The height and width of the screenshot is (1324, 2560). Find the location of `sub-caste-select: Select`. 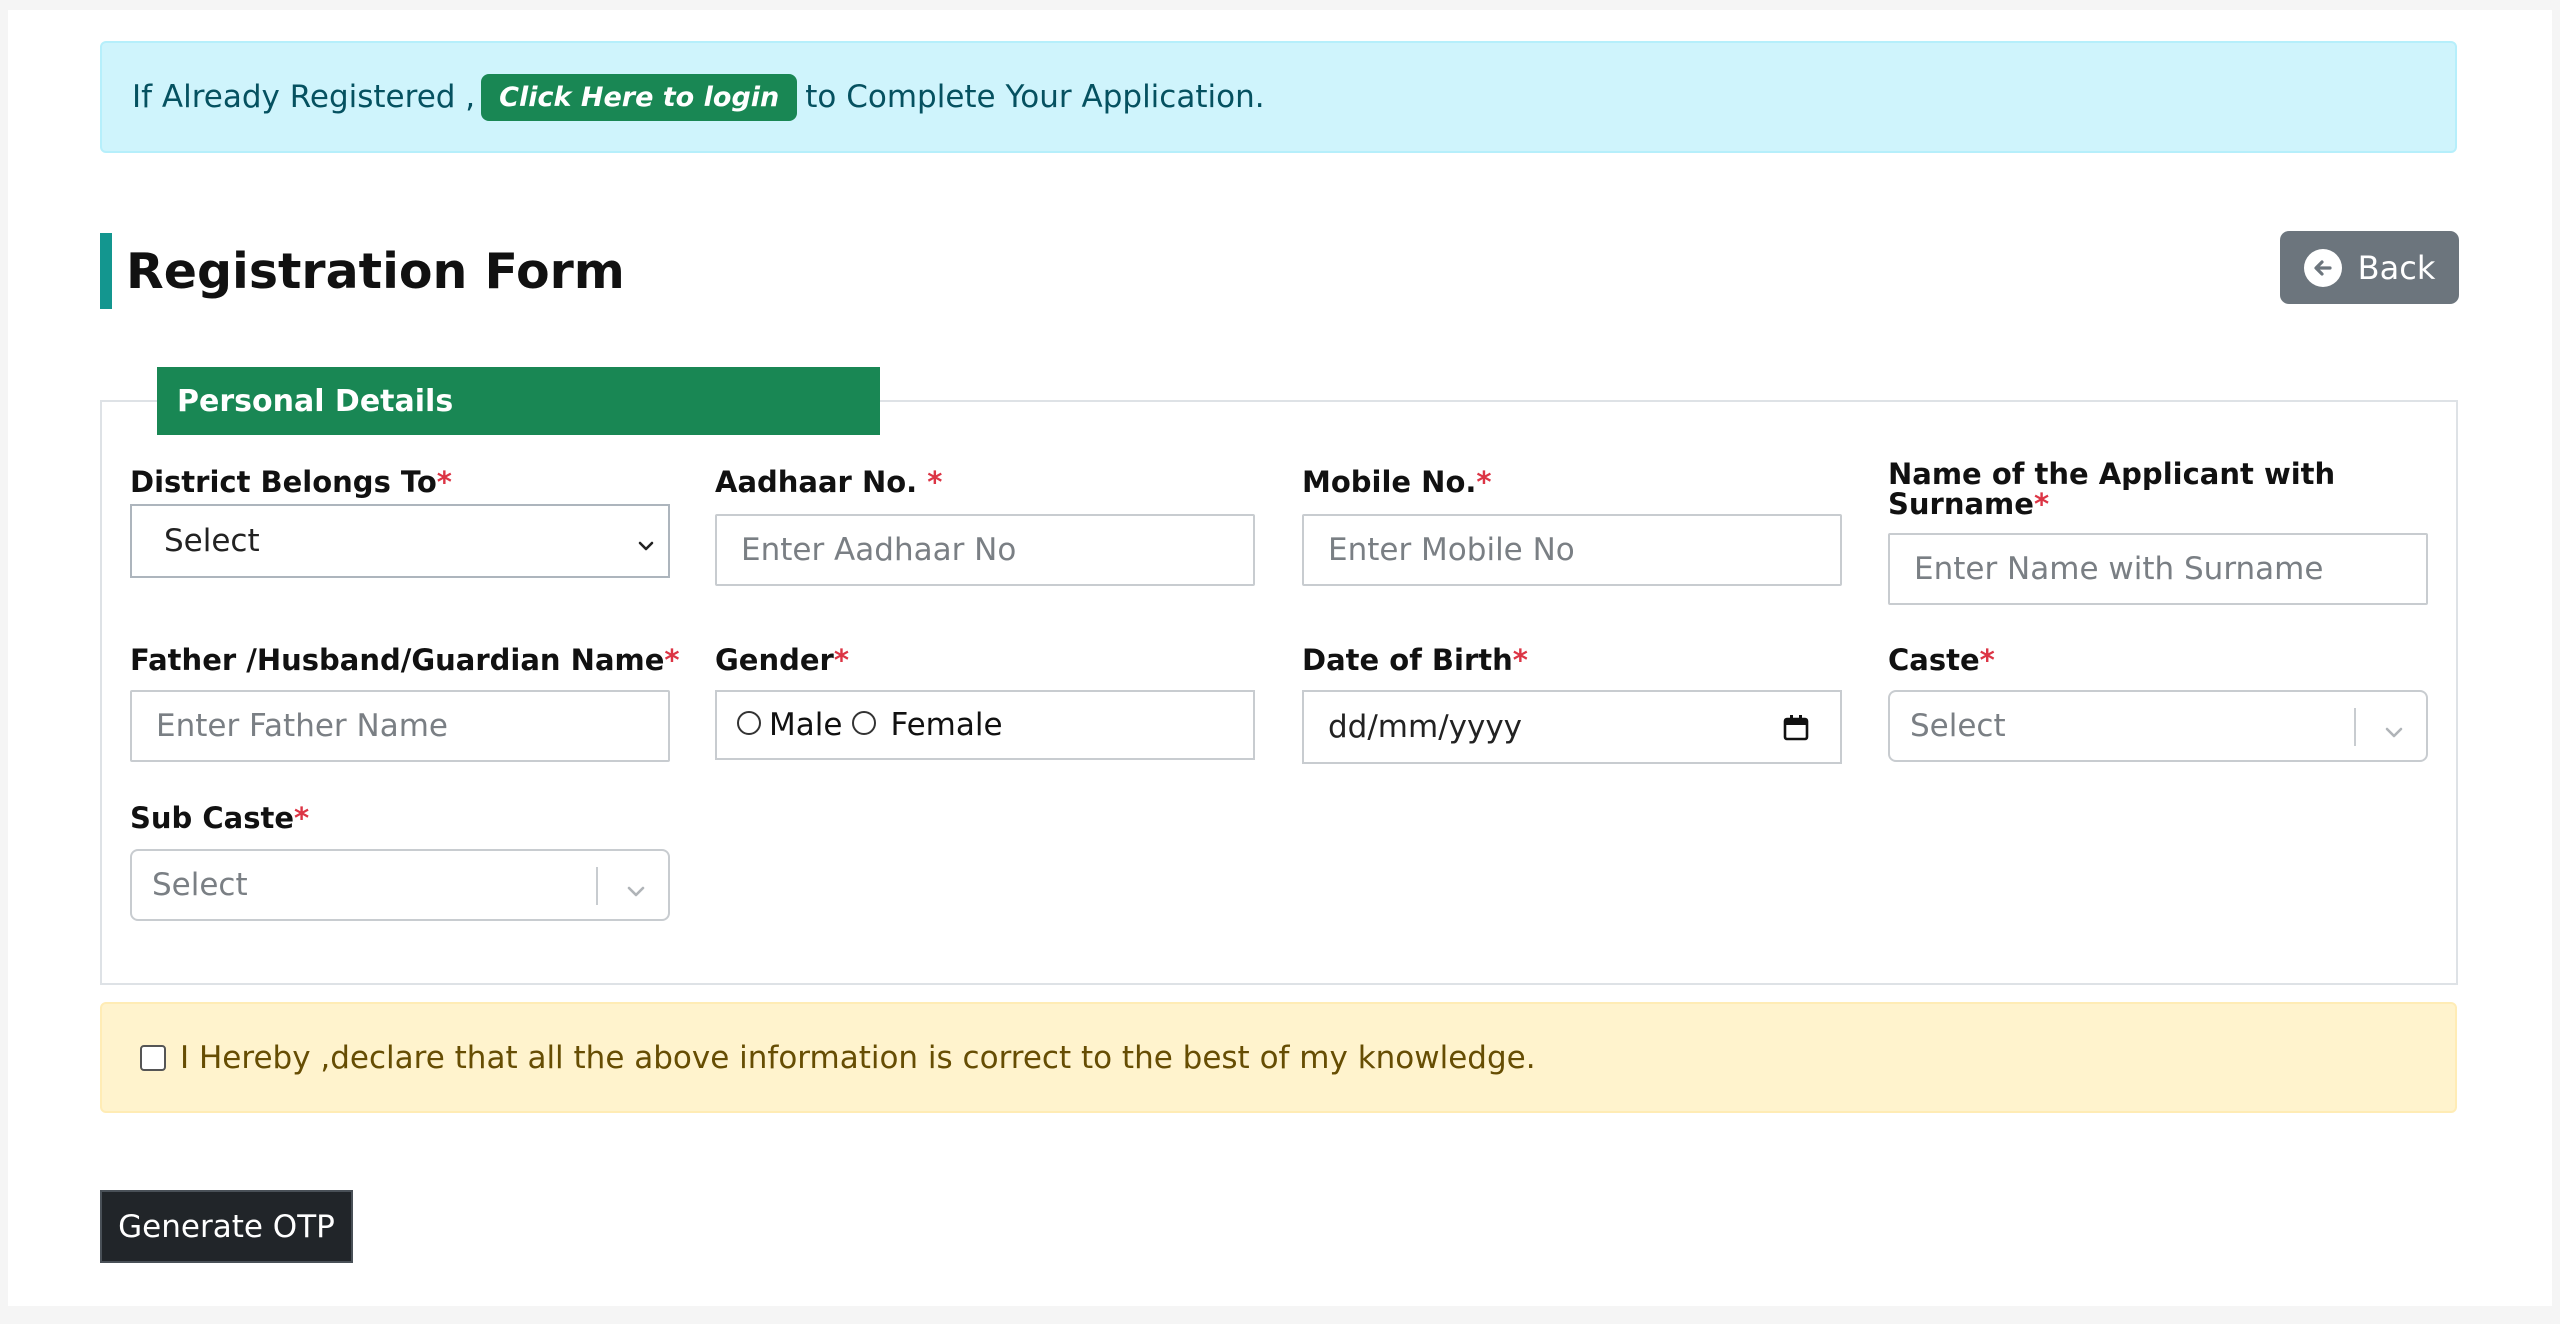

sub-caste-select: Select is located at coordinates (400, 885).